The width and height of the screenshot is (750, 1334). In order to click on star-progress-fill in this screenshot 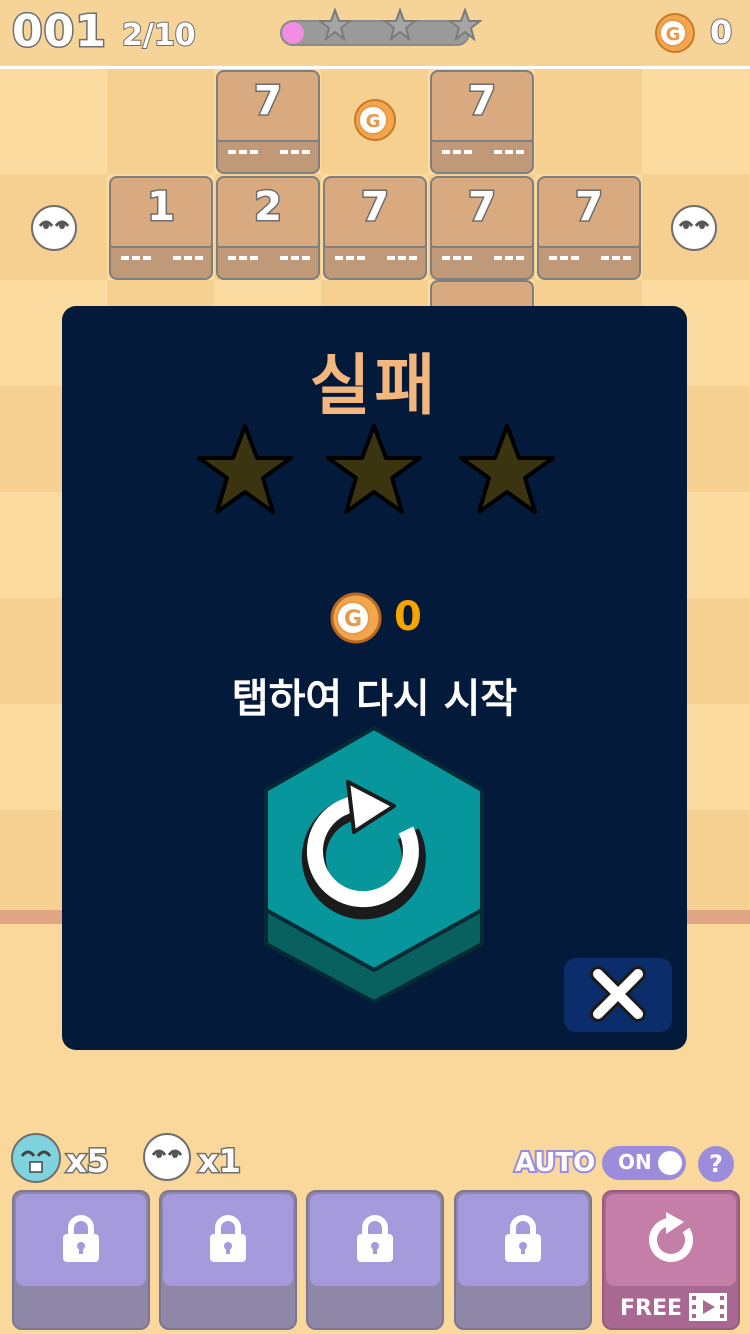, I will do `click(293, 33)`.